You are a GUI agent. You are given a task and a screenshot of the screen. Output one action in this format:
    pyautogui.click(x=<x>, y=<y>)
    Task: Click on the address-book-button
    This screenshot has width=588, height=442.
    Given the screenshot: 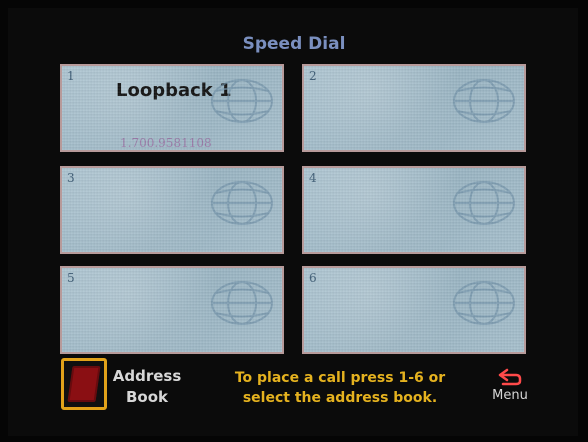 What is the action you would take?
    pyautogui.click(x=84, y=384)
    